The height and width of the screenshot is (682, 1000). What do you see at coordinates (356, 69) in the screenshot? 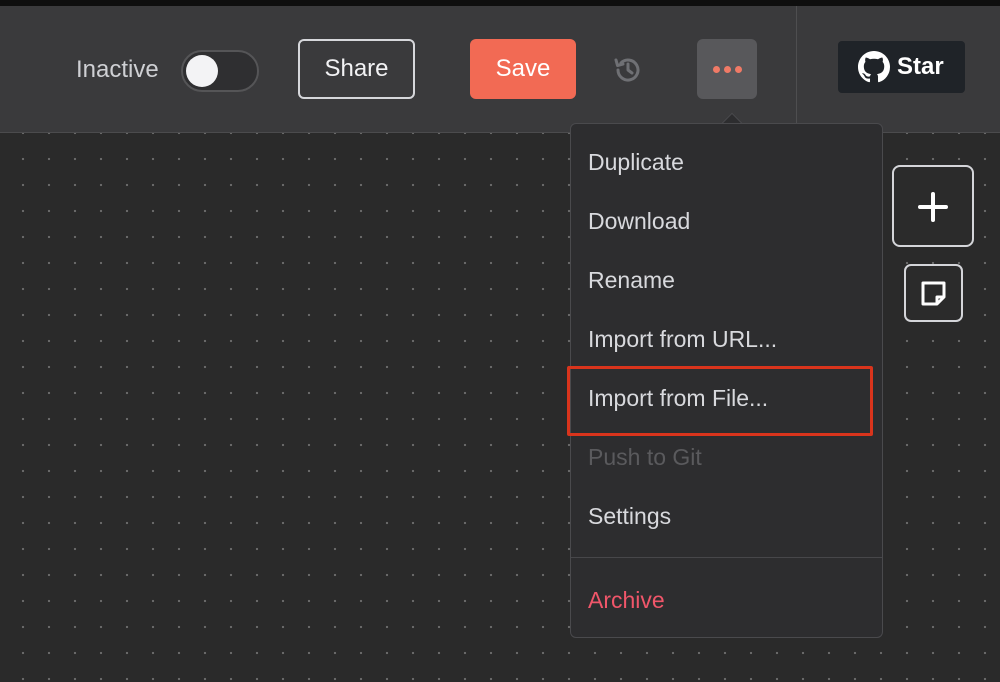
I see `share-button: Share` at bounding box center [356, 69].